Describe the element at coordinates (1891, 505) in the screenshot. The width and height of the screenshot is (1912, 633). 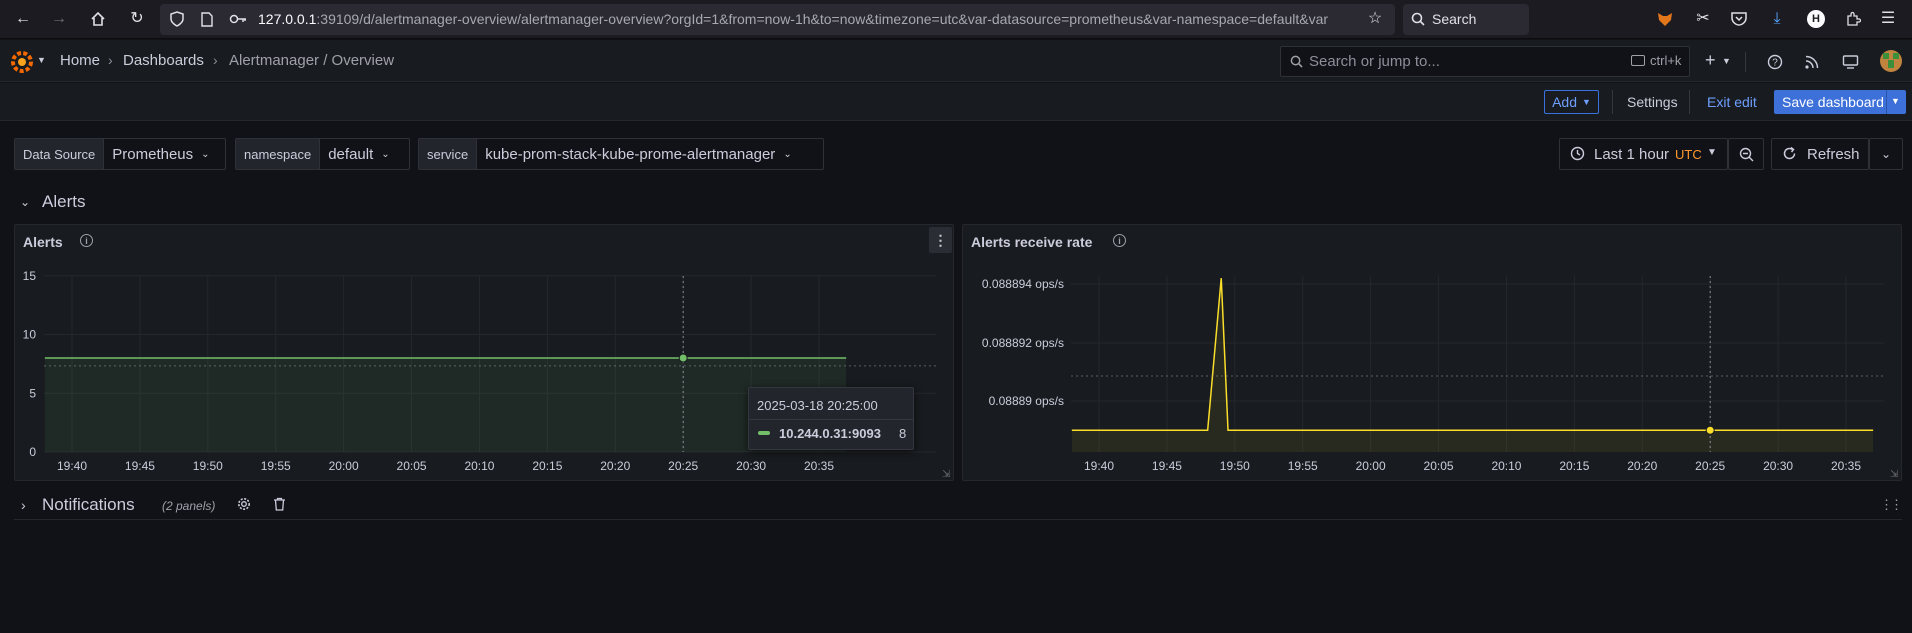
I see `row-drag-handle-icon: ⋮⋮` at that location.